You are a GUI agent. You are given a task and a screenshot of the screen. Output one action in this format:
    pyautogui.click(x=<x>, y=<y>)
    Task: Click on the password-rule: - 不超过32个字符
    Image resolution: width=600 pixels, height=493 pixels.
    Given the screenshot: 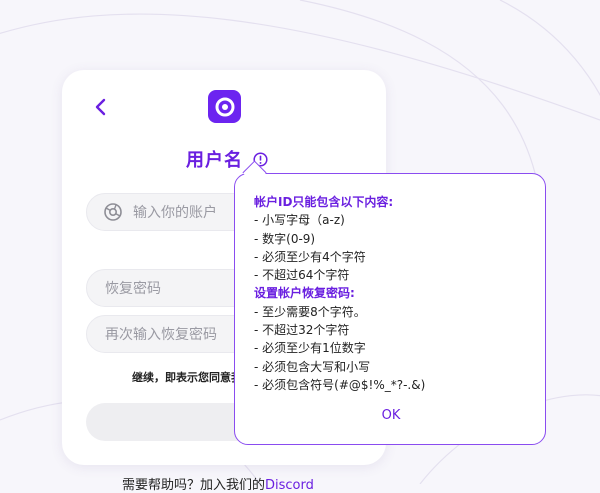 What is the action you would take?
    pyautogui.click(x=302, y=330)
    